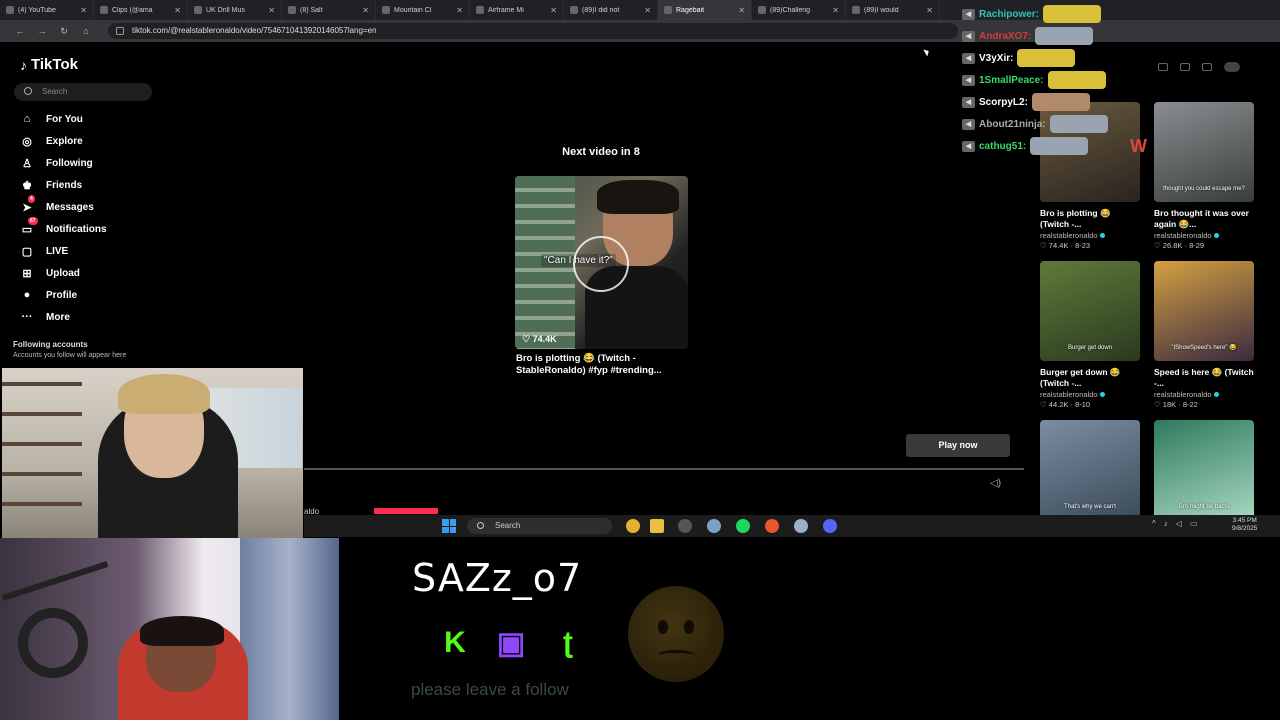 This screenshot has width=1280, height=720. I want to click on taskbar-search: Search, so click(539, 526).